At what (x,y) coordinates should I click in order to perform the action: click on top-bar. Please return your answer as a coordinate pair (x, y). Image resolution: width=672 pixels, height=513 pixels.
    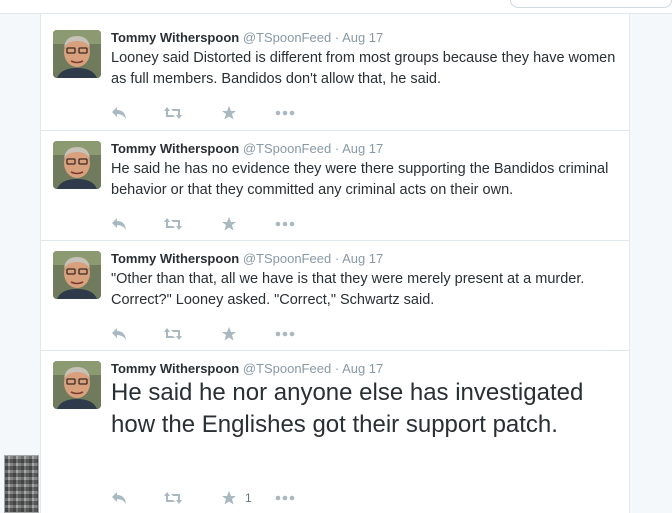
    Looking at the image, I should click on (336, 7).